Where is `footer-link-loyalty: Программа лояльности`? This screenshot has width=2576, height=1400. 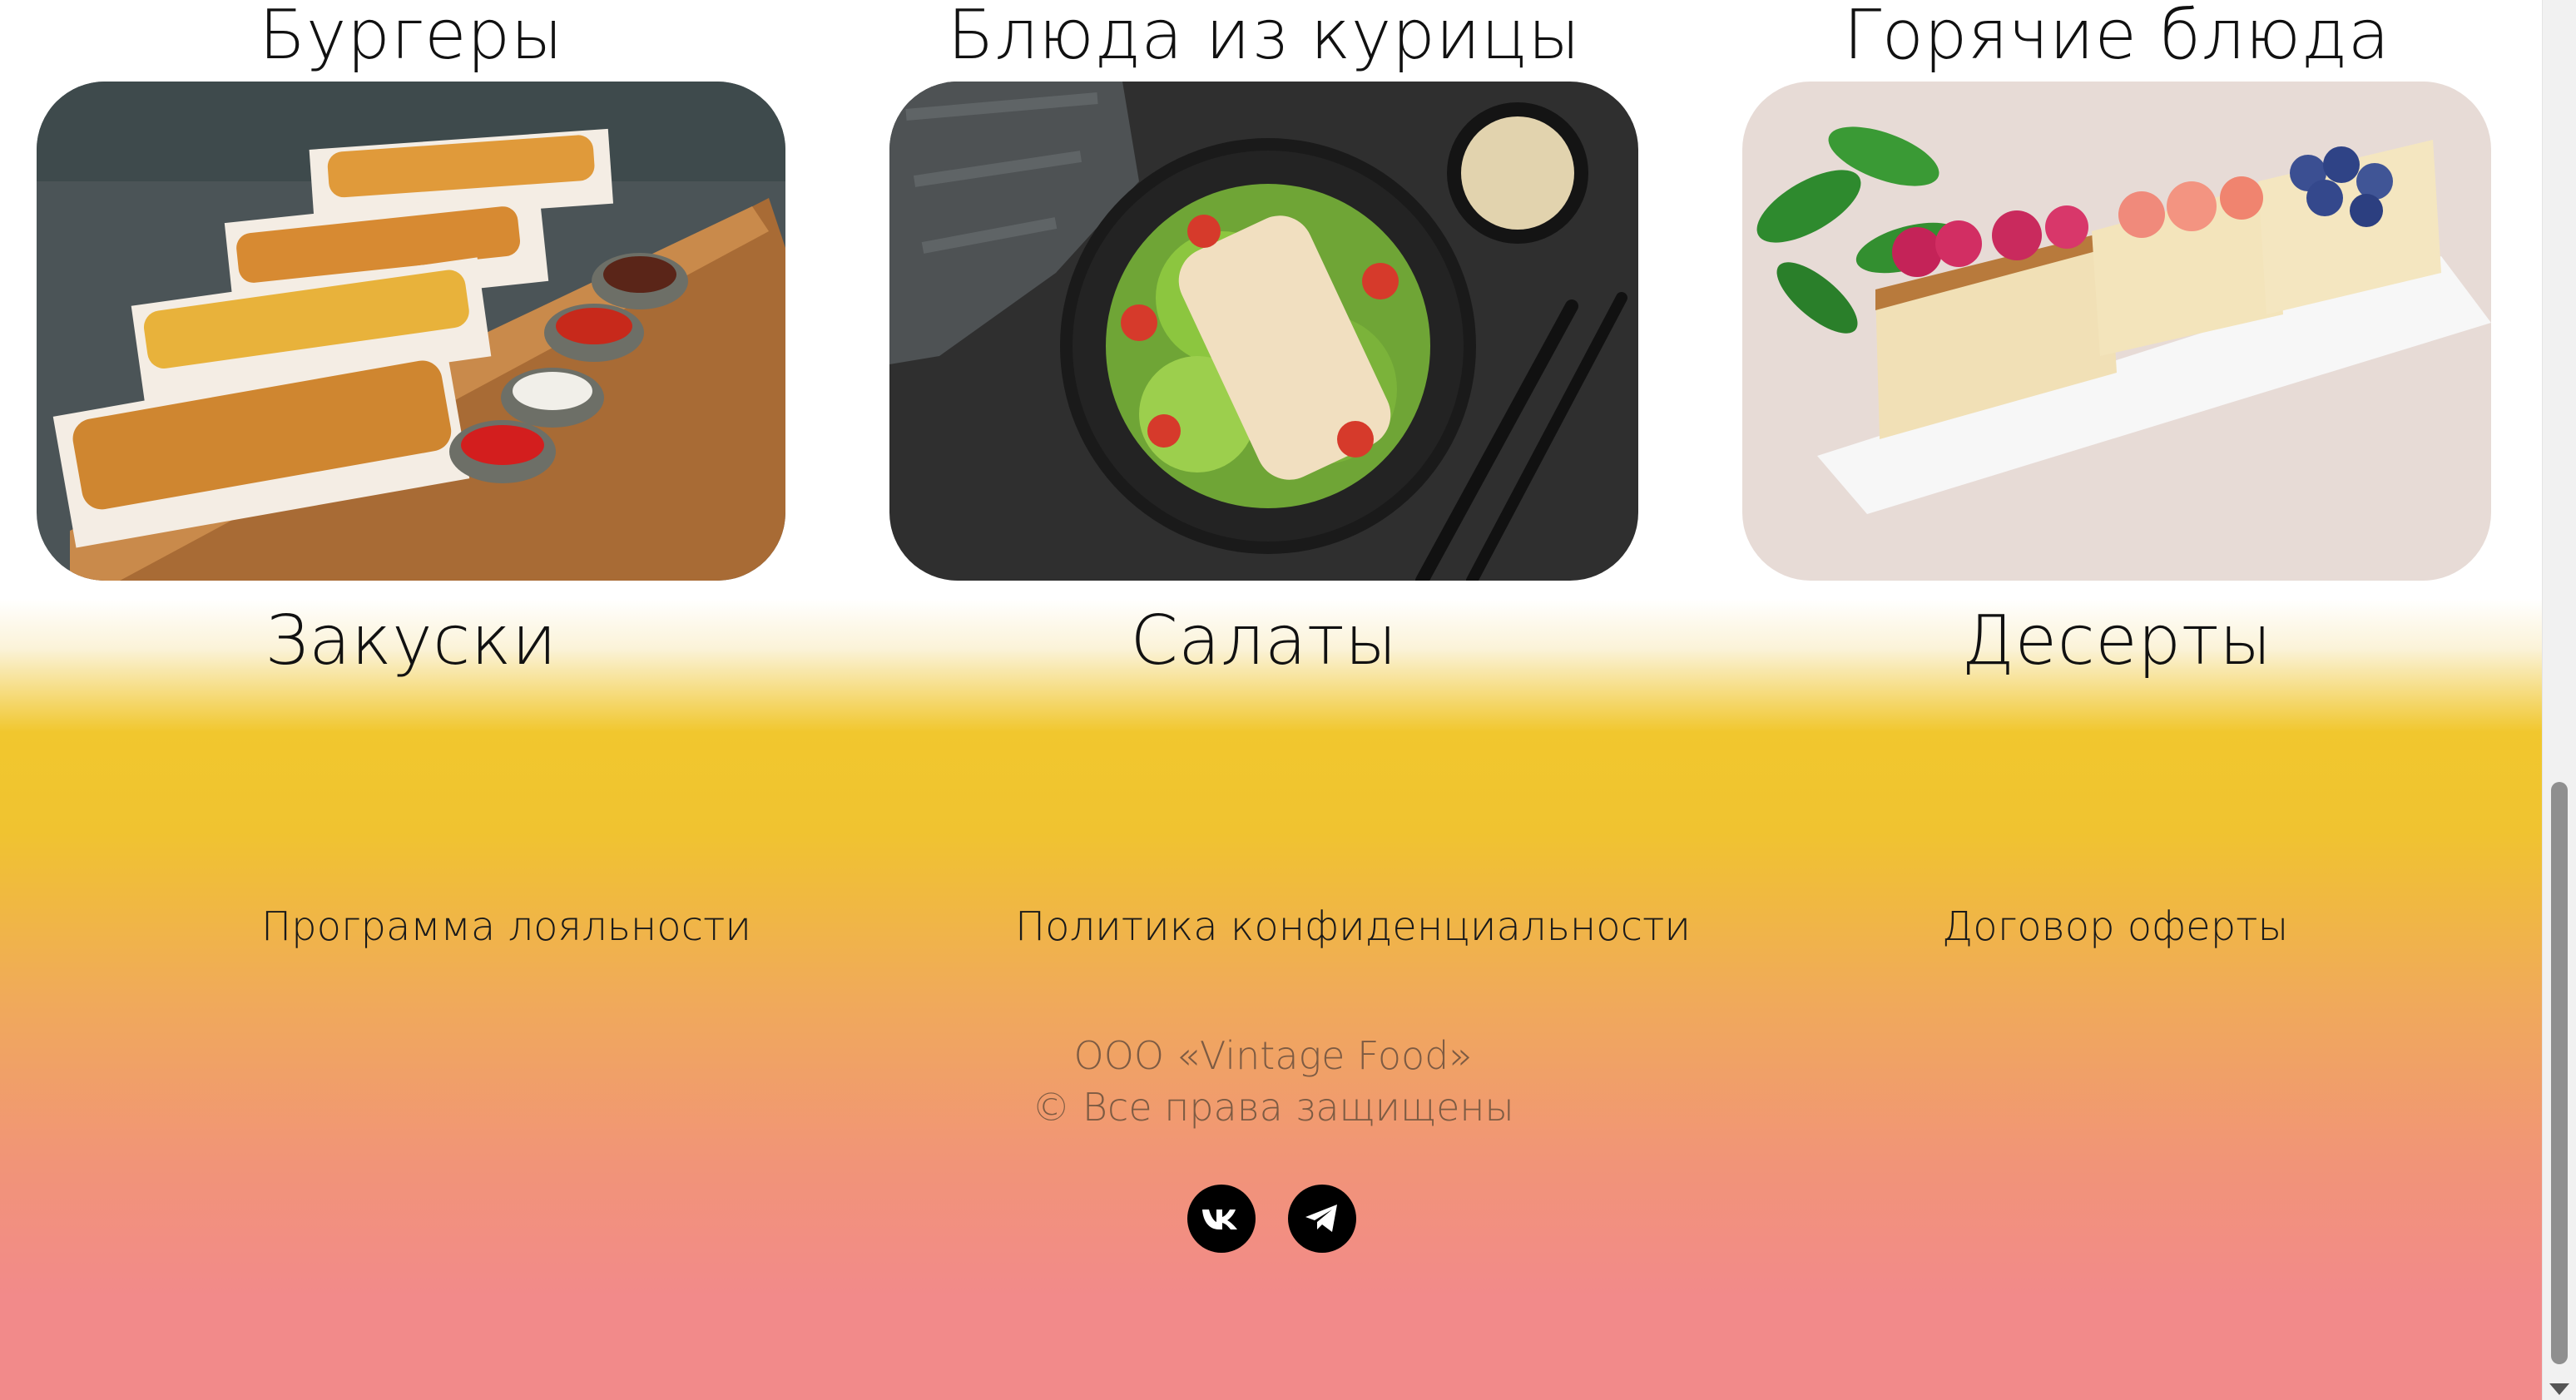 footer-link-loyalty: Программа лояльности is located at coordinates (506, 927).